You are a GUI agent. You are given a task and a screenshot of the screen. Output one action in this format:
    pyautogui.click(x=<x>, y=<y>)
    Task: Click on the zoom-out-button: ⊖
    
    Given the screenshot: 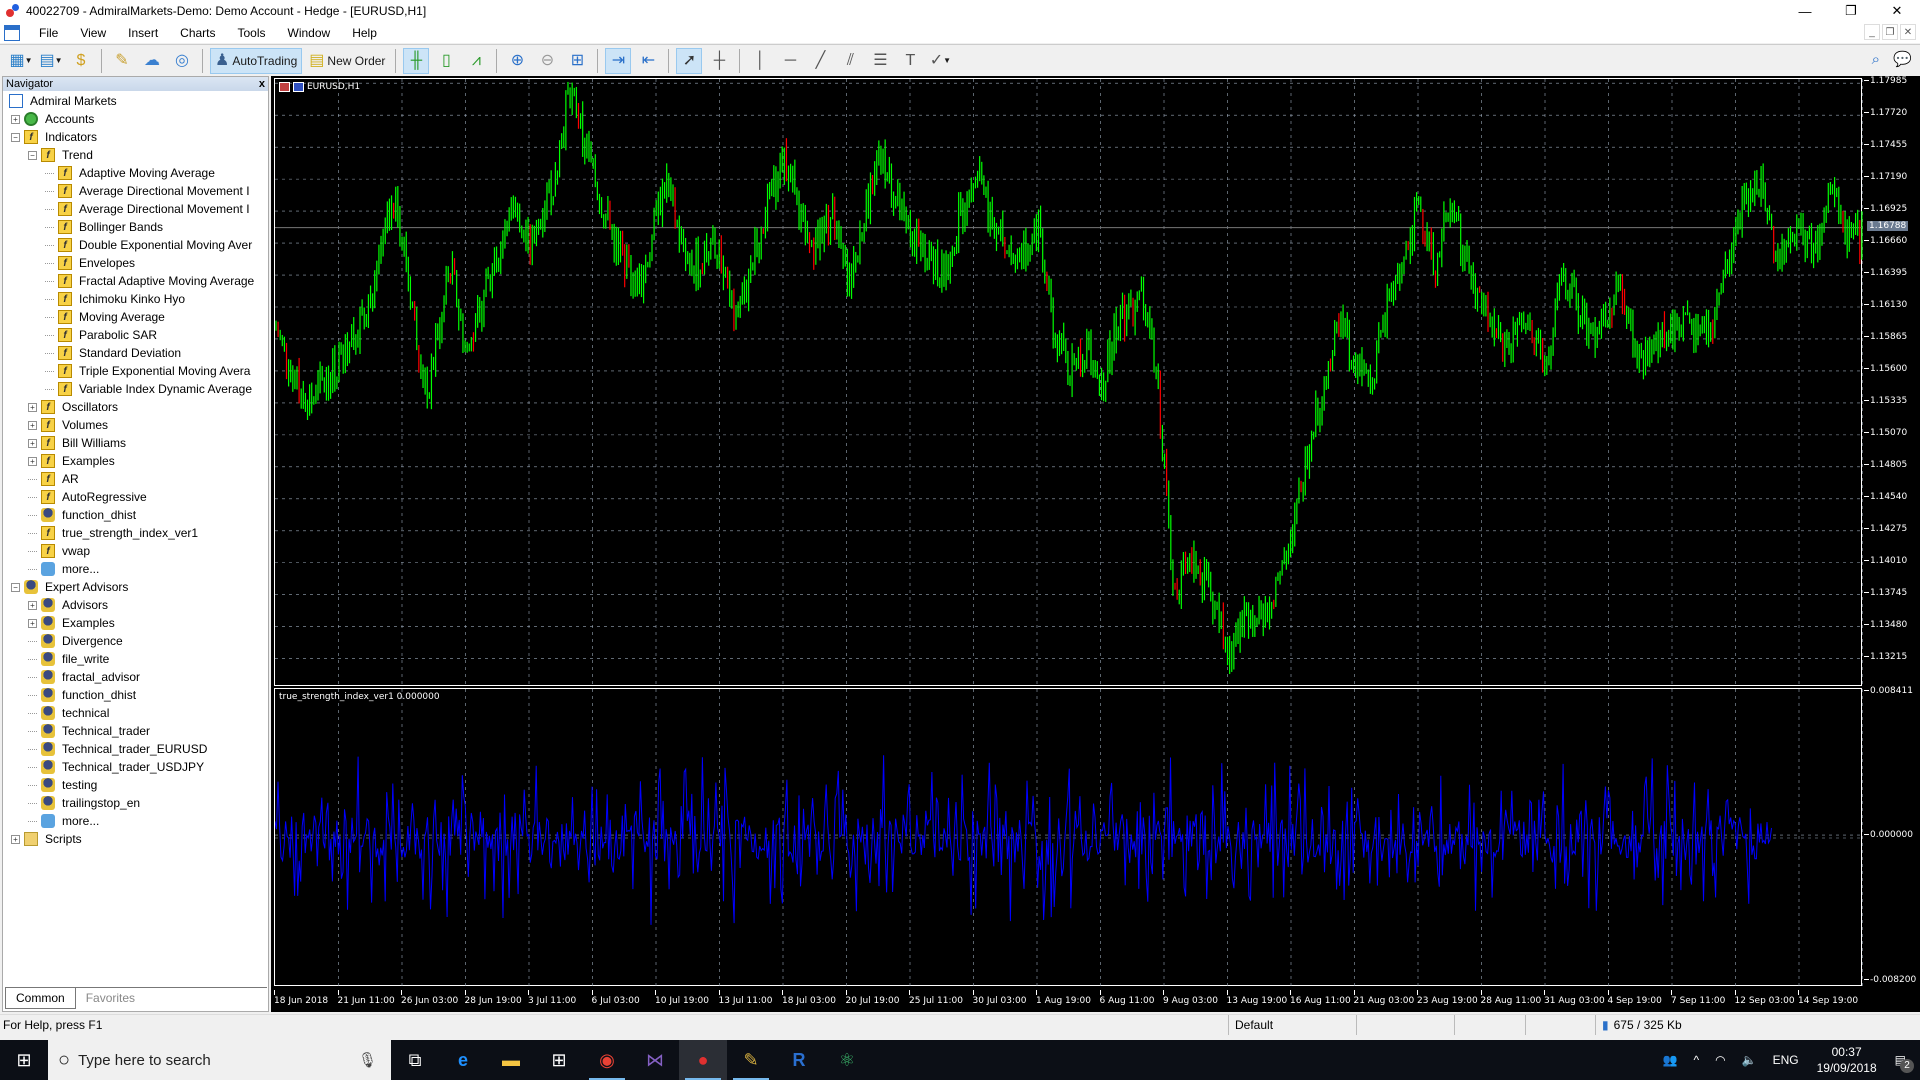 What is the action you would take?
    pyautogui.click(x=547, y=61)
    